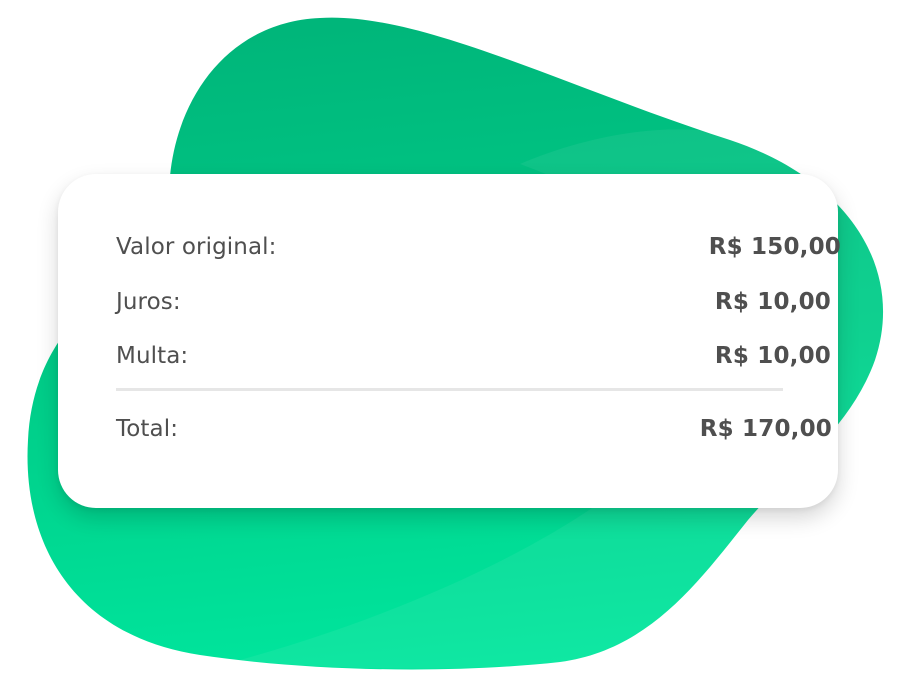 This screenshot has width=898, height=681. I want to click on fine-label: Multa:, so click(152, 356).